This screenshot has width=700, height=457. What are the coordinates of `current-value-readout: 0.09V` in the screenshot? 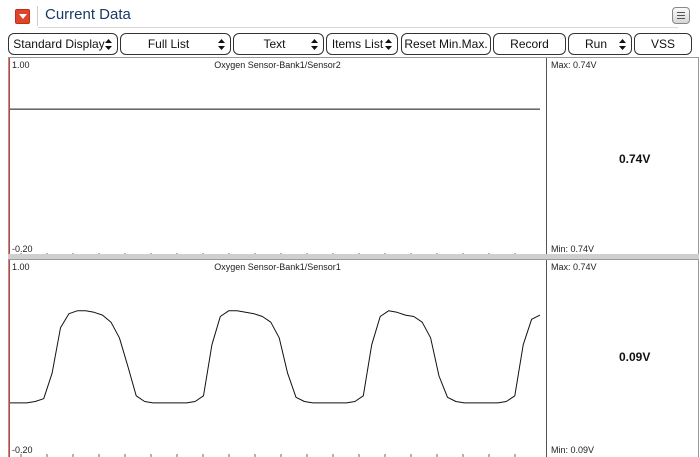 It's located at (635, 357).